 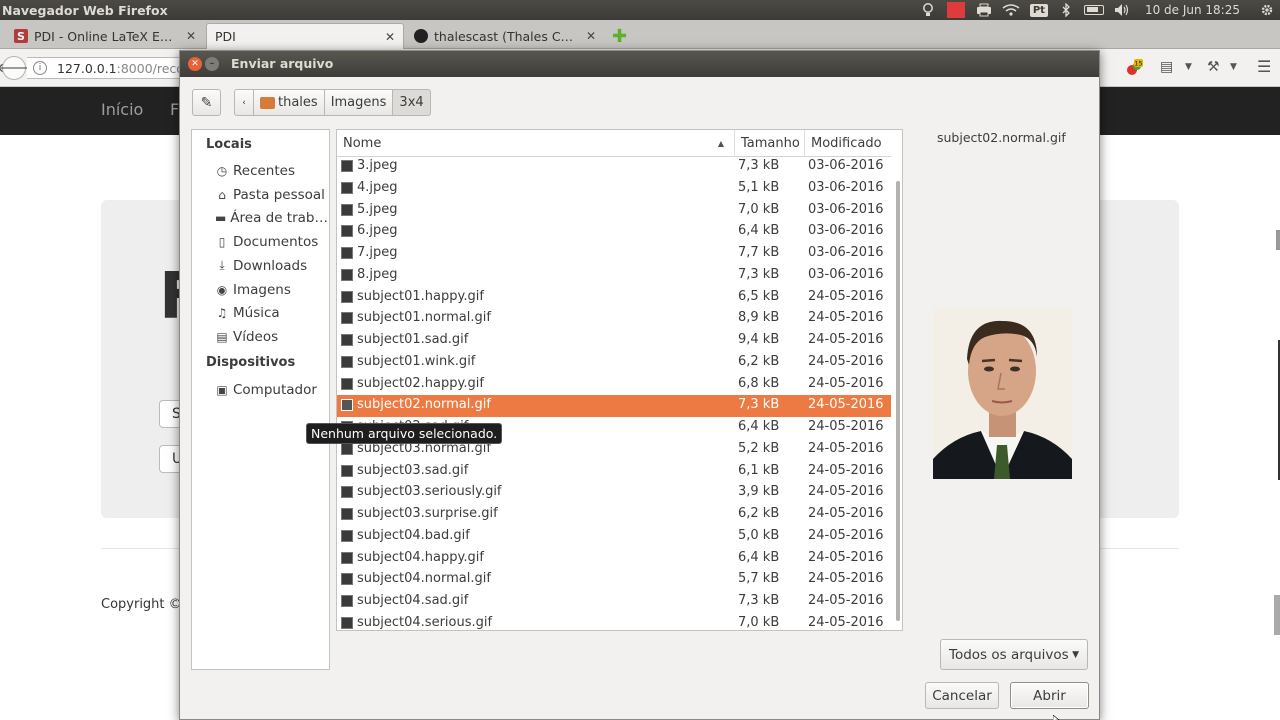 I want to click on session-gear-icon, so click(x=1267, y=10).